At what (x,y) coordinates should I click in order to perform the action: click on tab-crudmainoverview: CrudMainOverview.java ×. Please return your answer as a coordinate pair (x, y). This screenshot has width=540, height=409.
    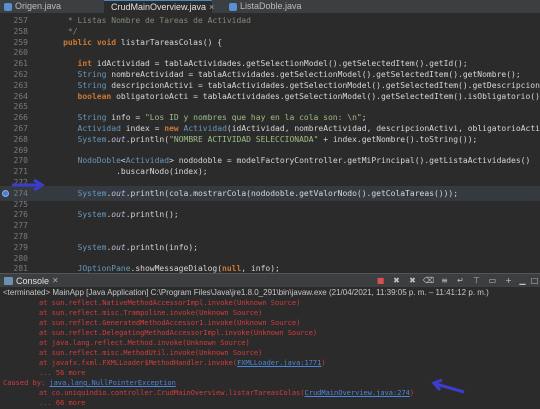
    Looking at the image, I should click on (159, 7).